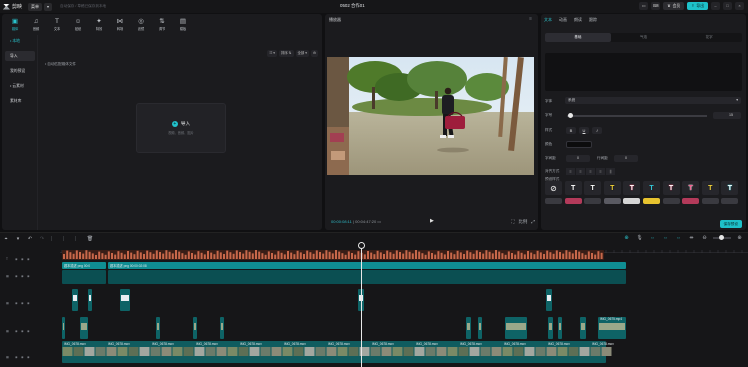 The image size is (748, 367). I want to click on spacing-input: 0, so click(578, 158).